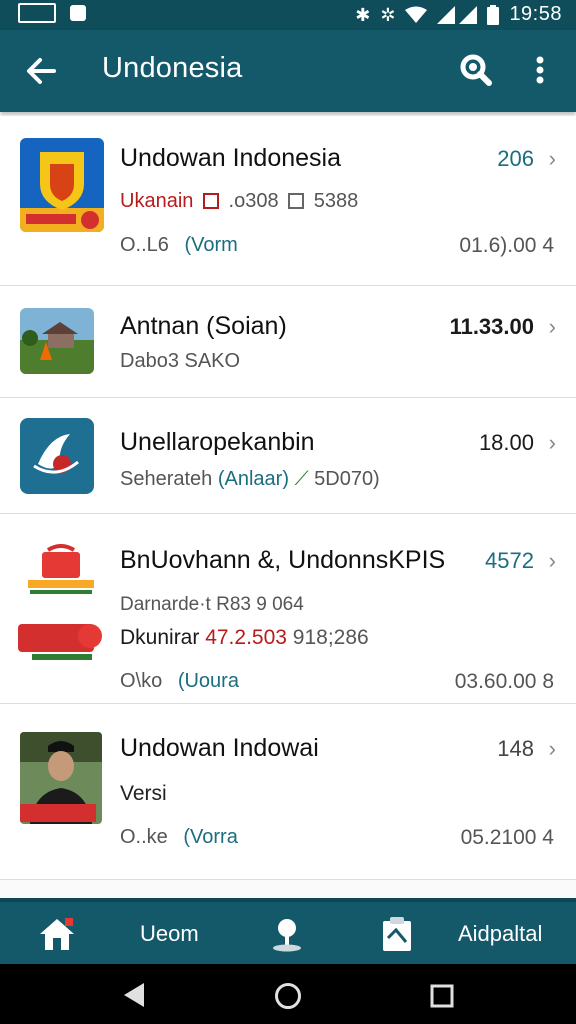 This screenshot has height=1024, width=576. What do you see at coordinates (57, 456) in the screenshot?
I see `drop-app-icon` at bounding box center [57, 456].